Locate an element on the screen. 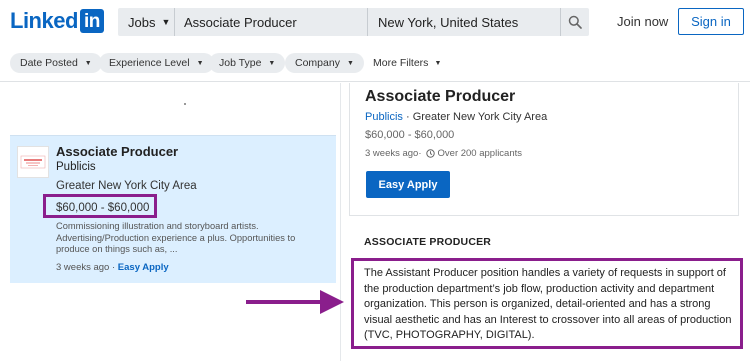 The height and width of the screenshot is (361, 750). company-logo-icon is located at coordinates (33, 162).